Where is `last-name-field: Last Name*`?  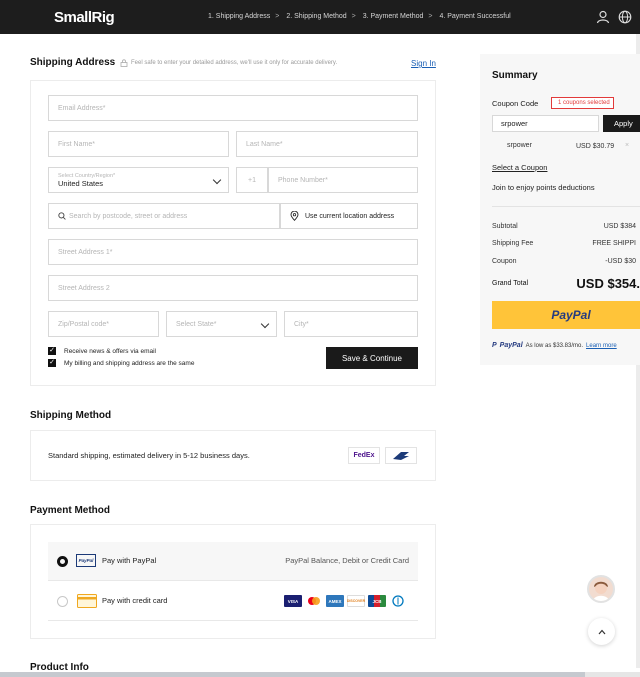
last-name-field: Last Name* is located at coordinates (327, 144).